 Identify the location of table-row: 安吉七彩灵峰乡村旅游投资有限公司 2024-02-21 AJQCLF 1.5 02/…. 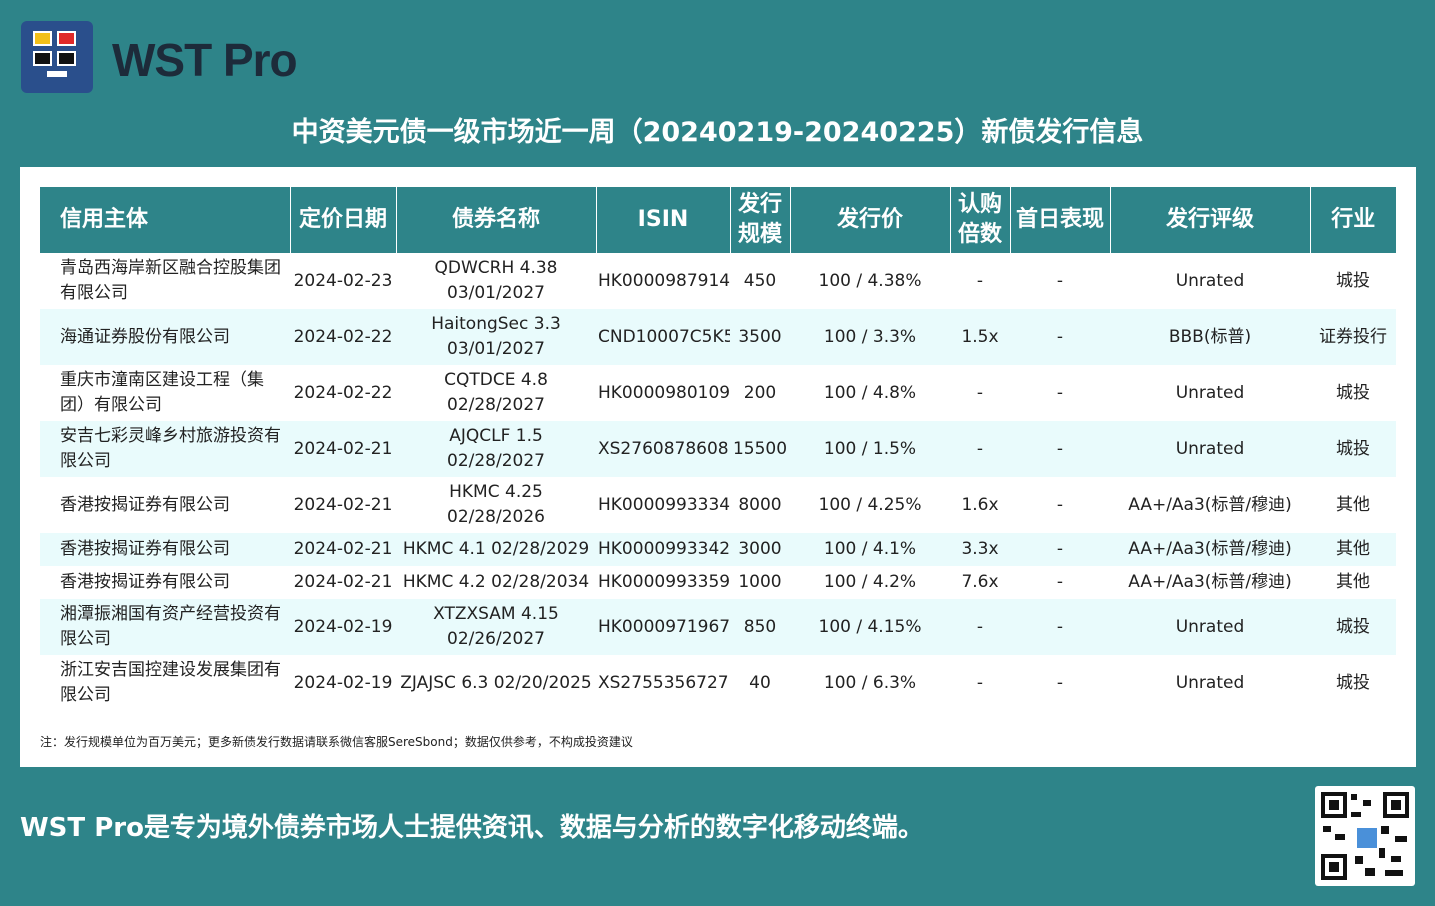
(718, 449).